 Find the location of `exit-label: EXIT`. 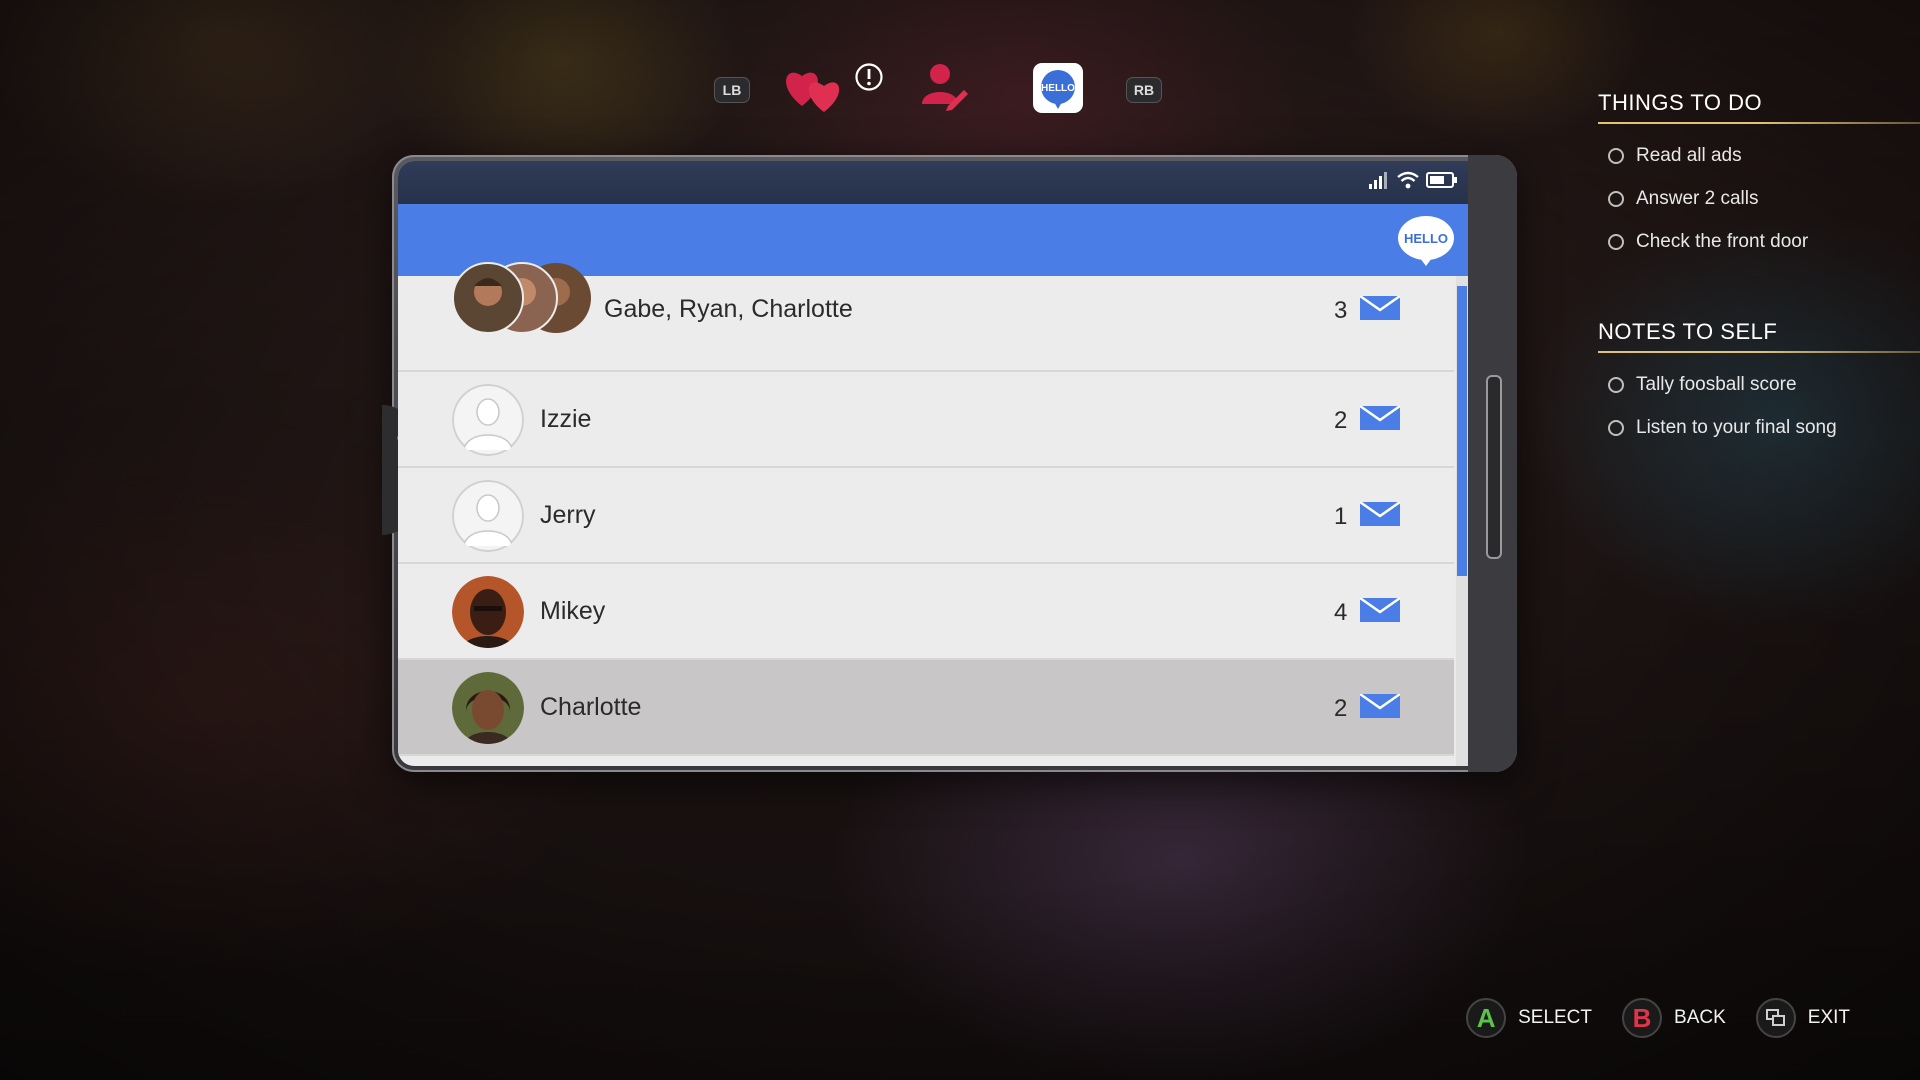

exit-label: EXIT is located at coordinates (1828, 1017).